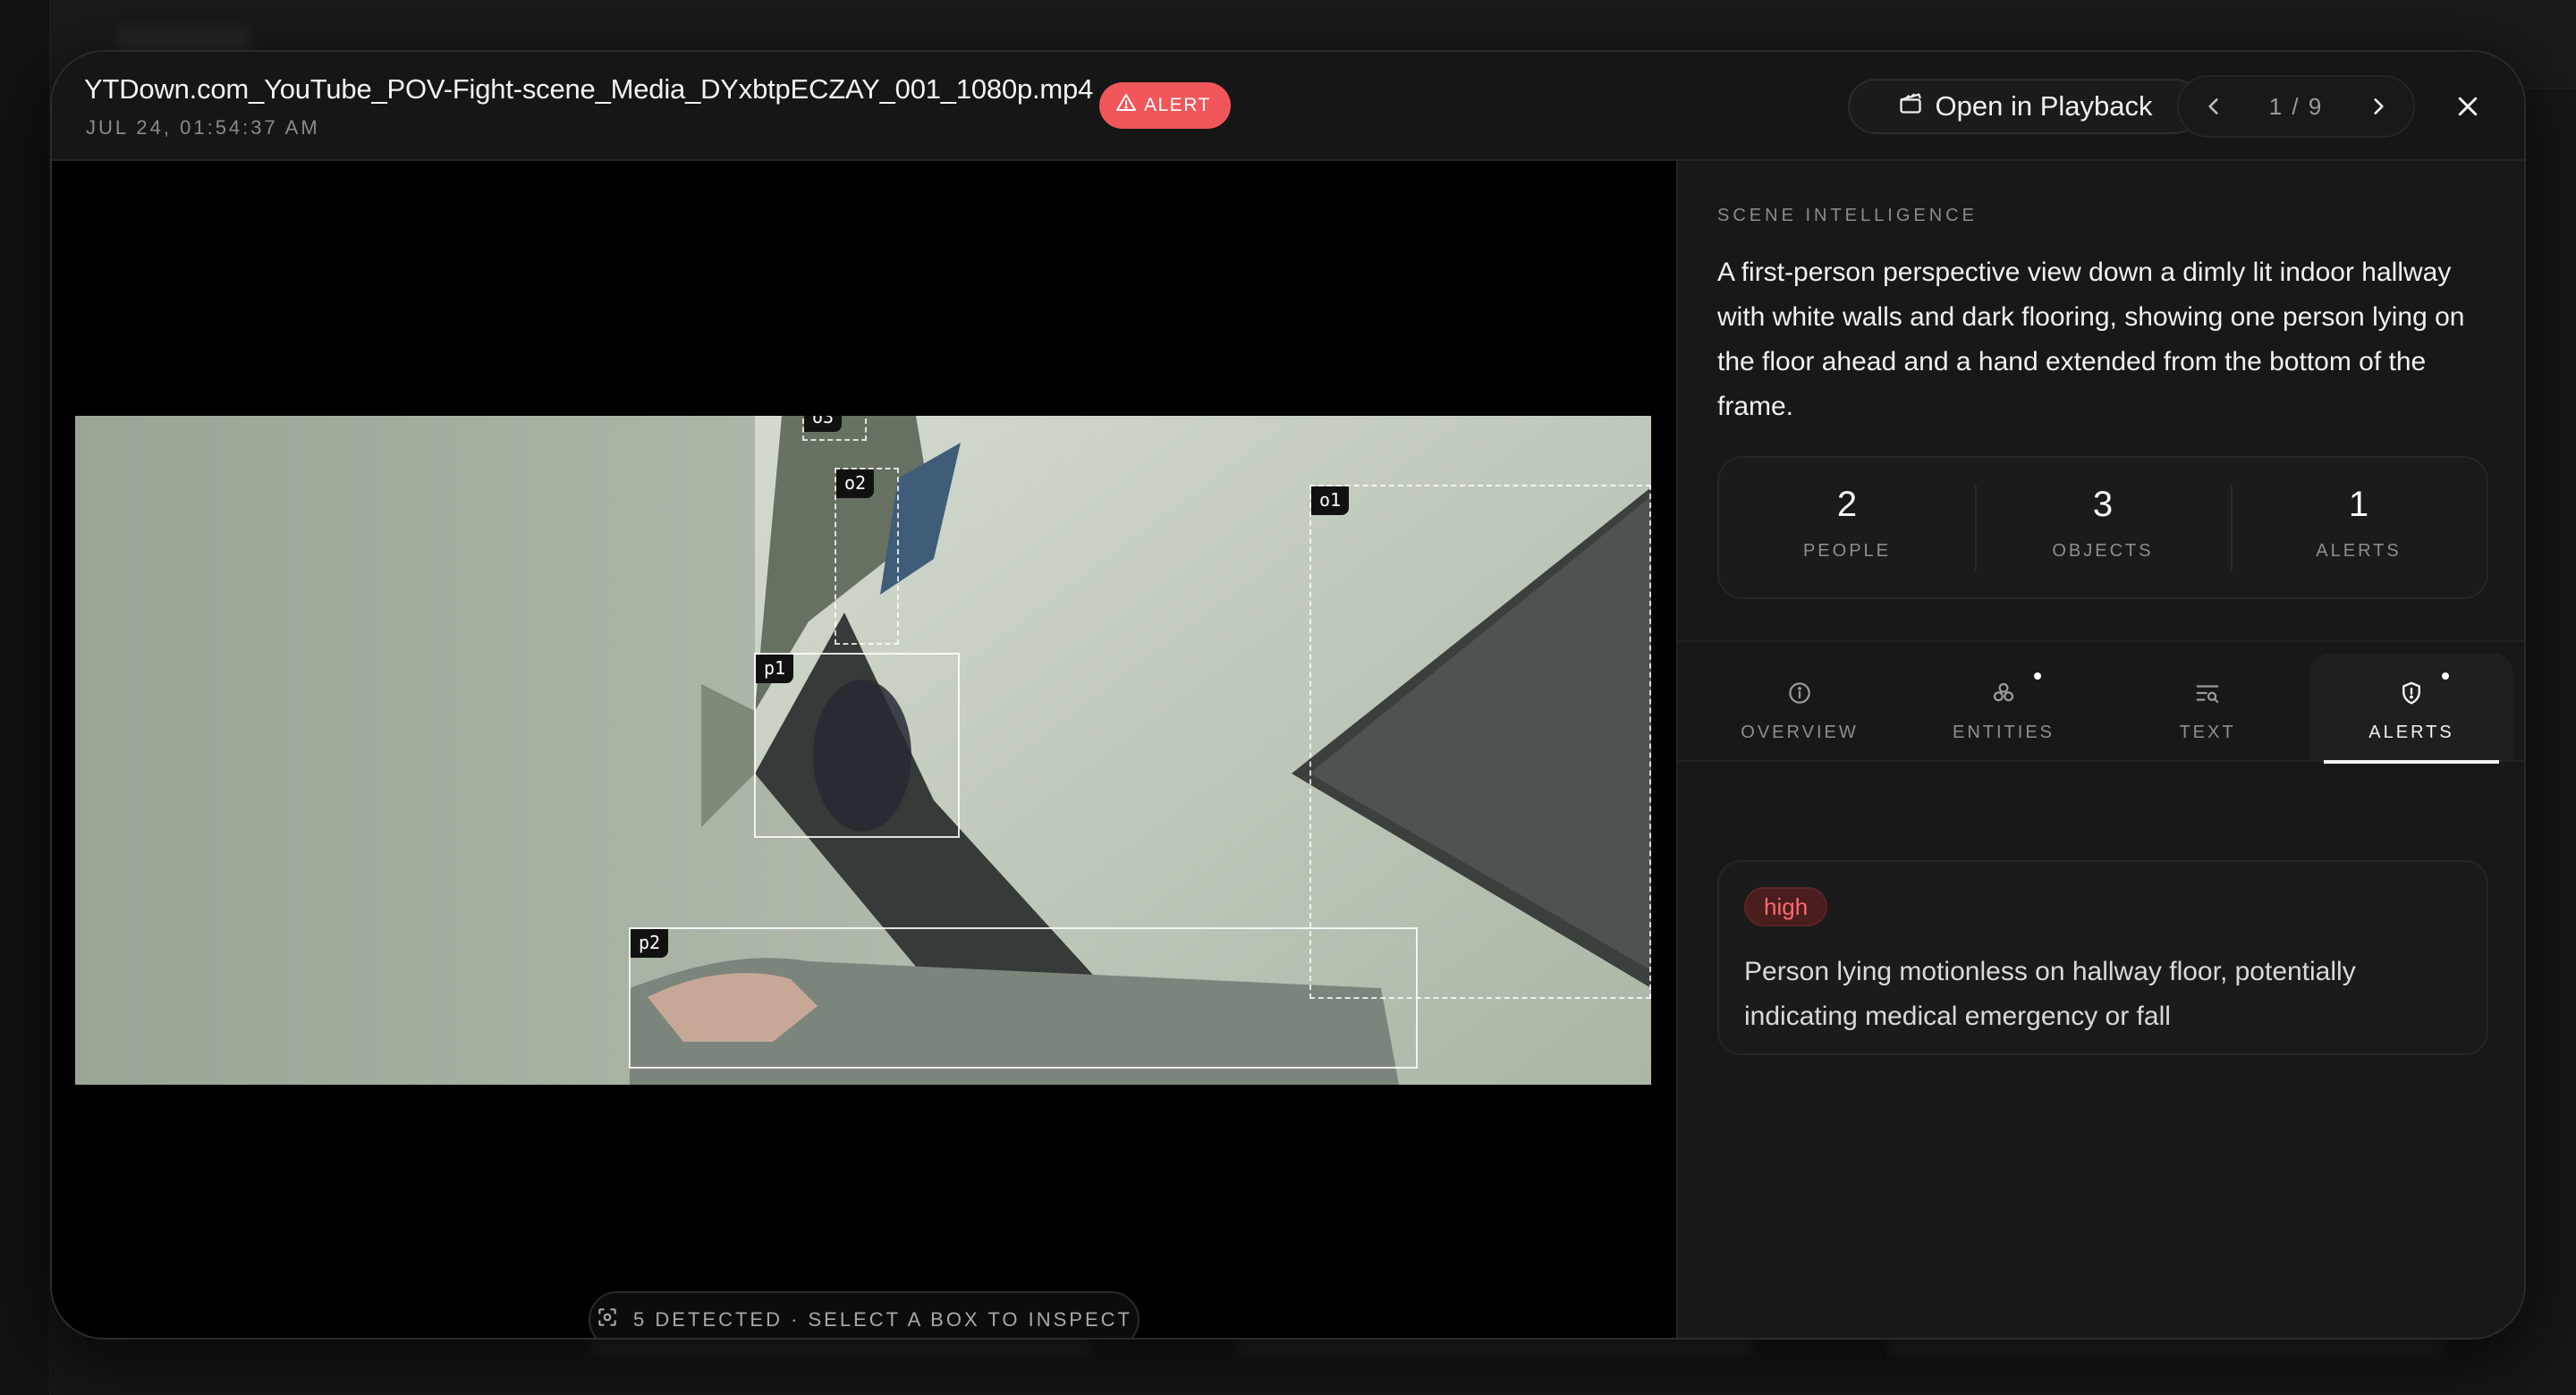 The height and width of the screenshot is (1395, 2576). What do you see at coordinates (1023, 998) in the screenshot?
I see `detection-box-p2: p2` at bounding box center [1023, 998].